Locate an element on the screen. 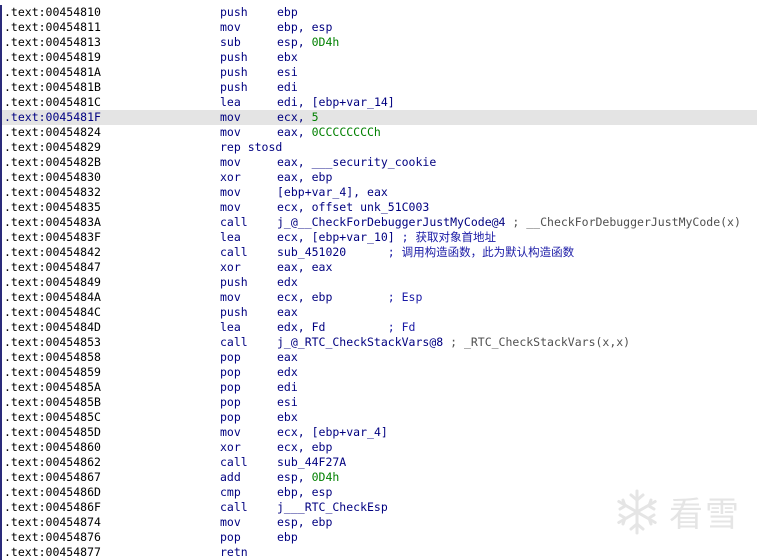 Image resolution: width=757 pixels, height=560 pixels. address: .text:00454849 is located at coordinates (52, 282).